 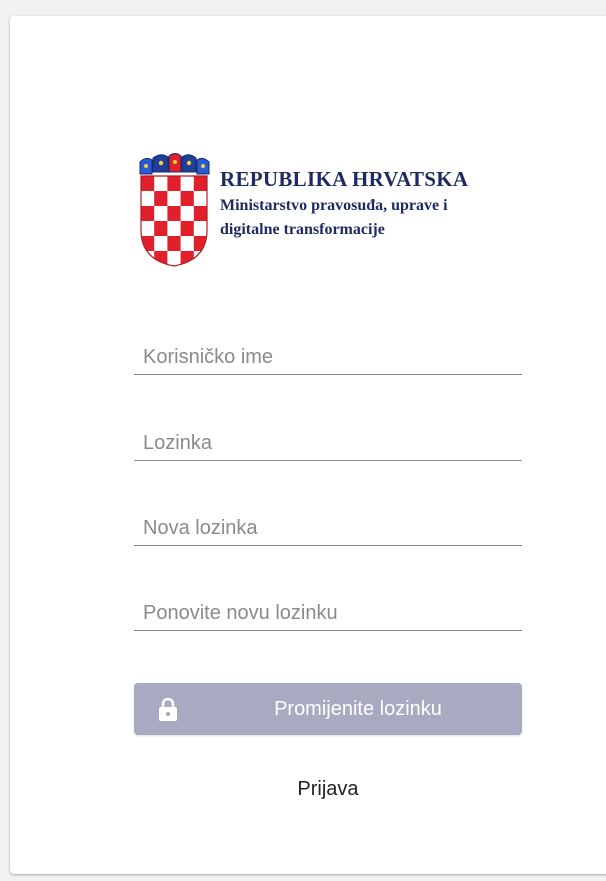 What do you see at coordinates (302, 229) in the screenshot?
I see `logo-subtitle-line2: digitalne transformacije` at bounding box center [302, 229].